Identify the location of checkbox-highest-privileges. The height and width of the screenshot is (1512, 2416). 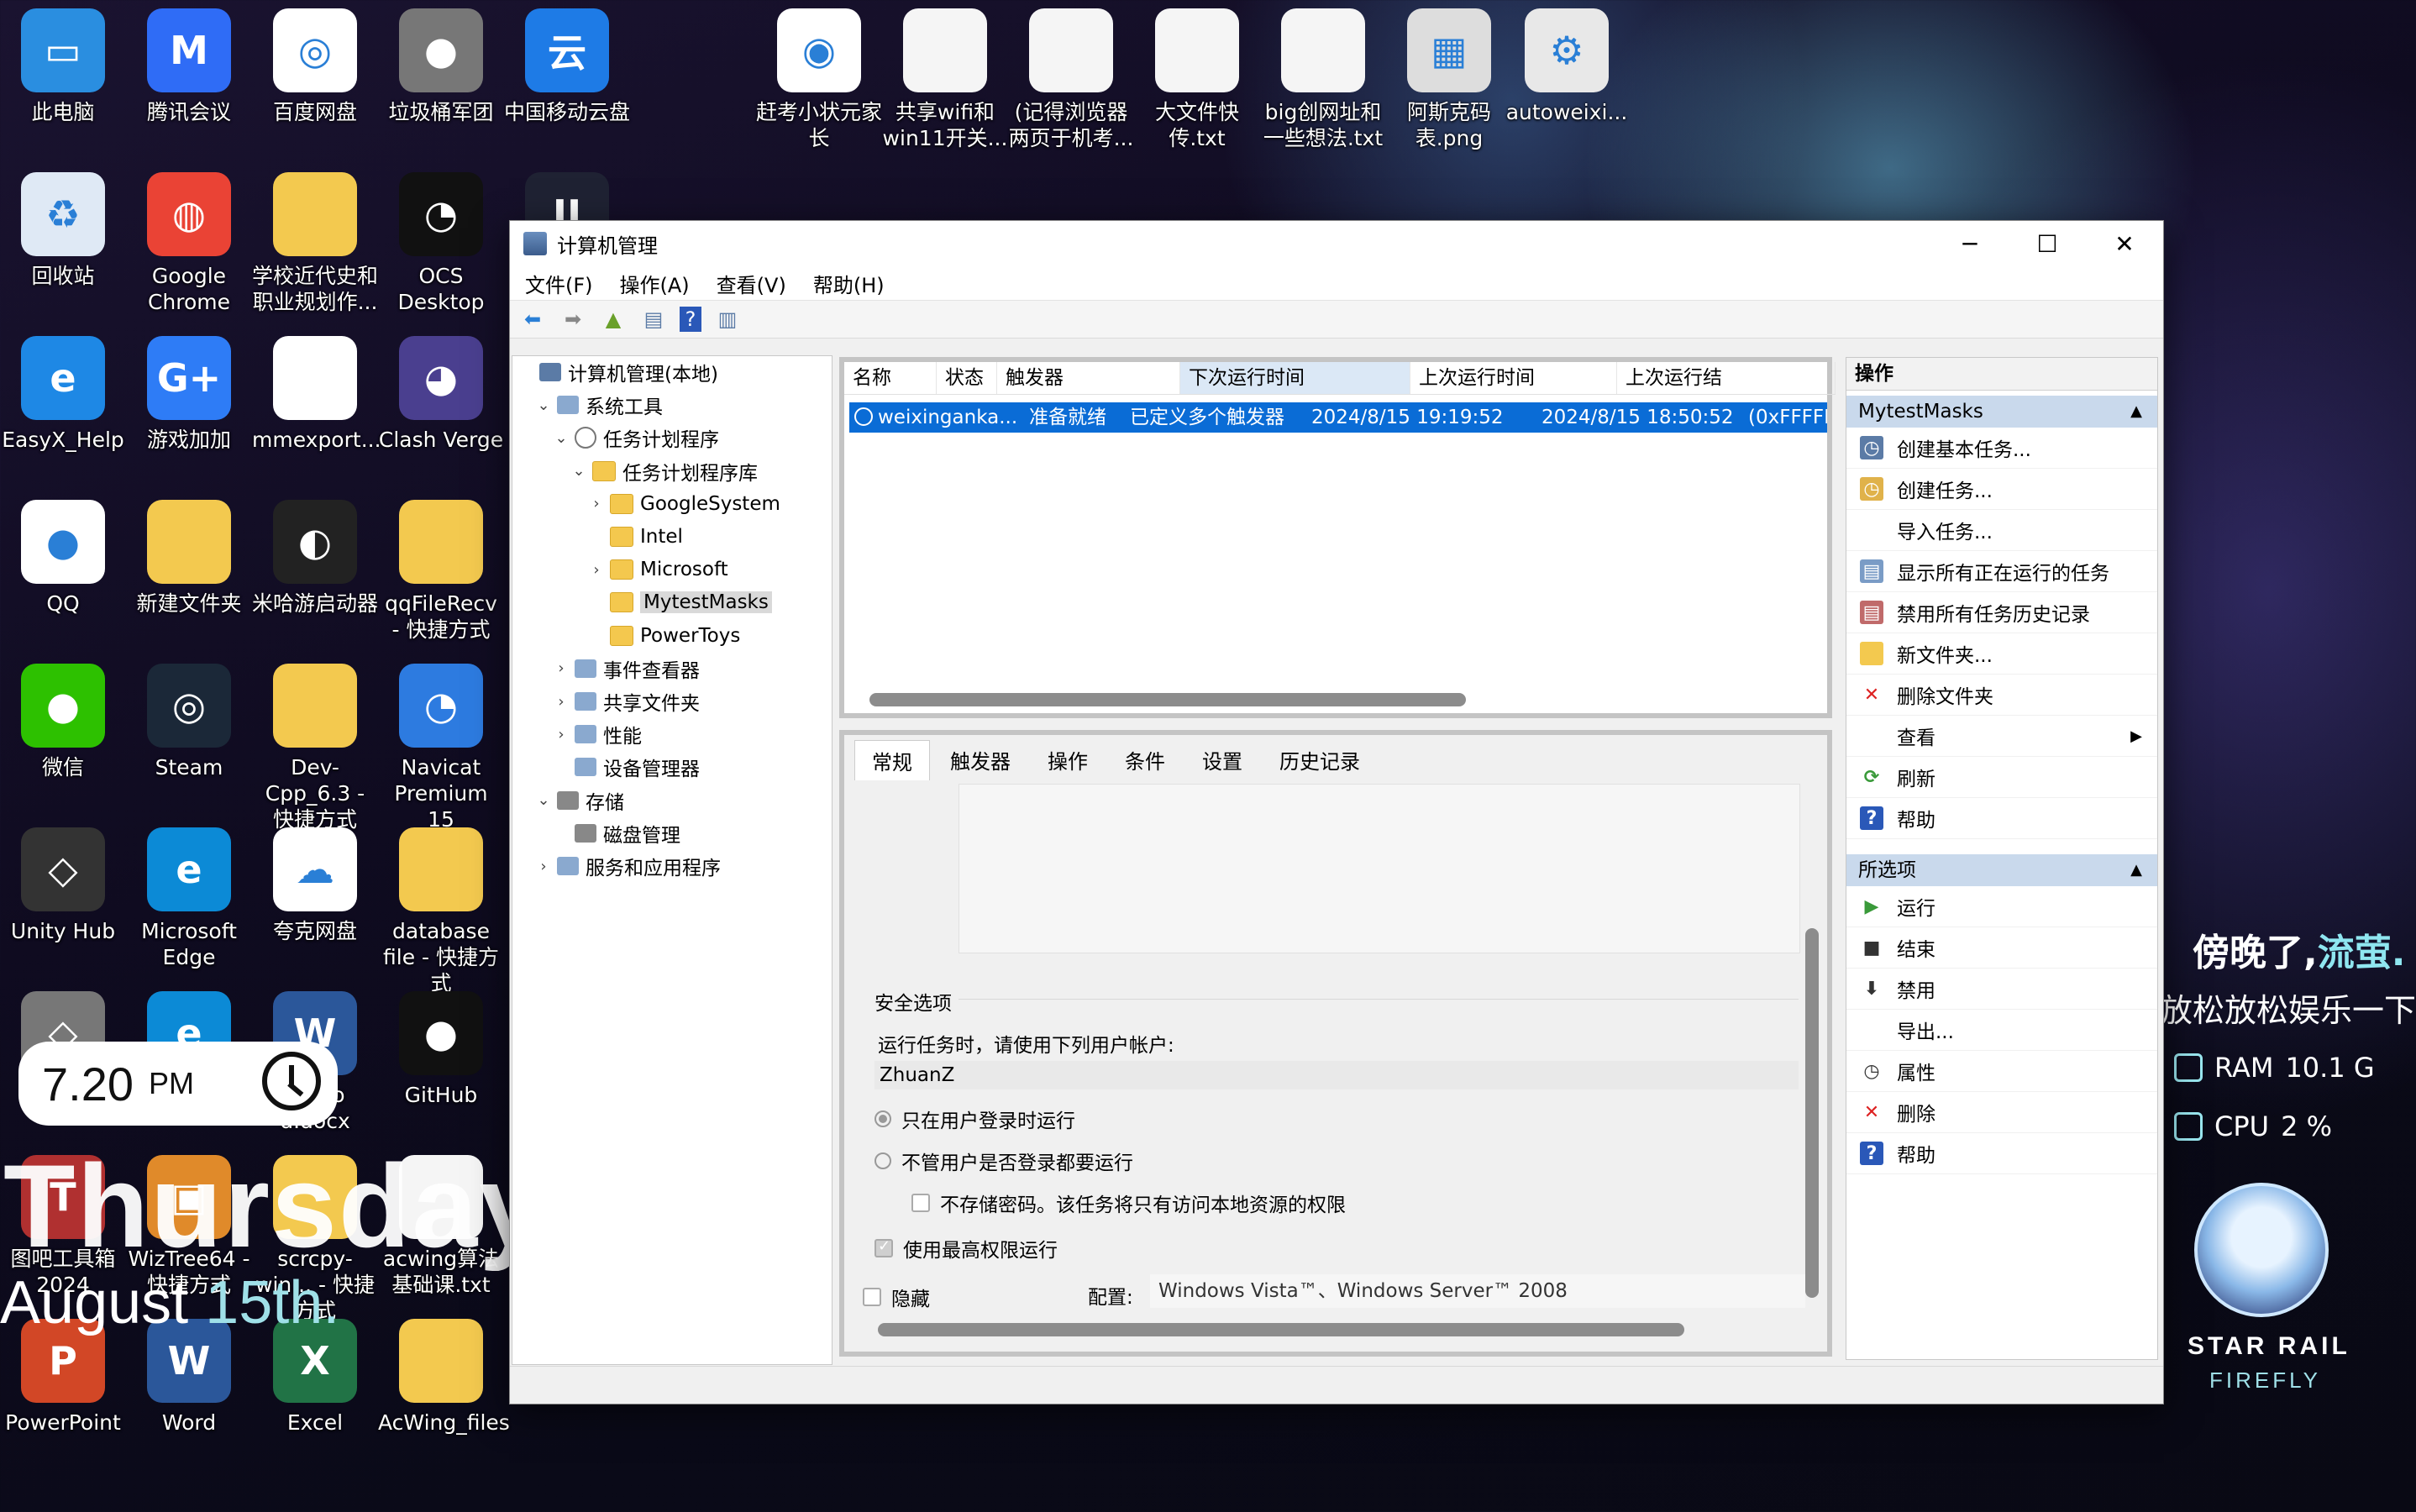
(883, 1247).